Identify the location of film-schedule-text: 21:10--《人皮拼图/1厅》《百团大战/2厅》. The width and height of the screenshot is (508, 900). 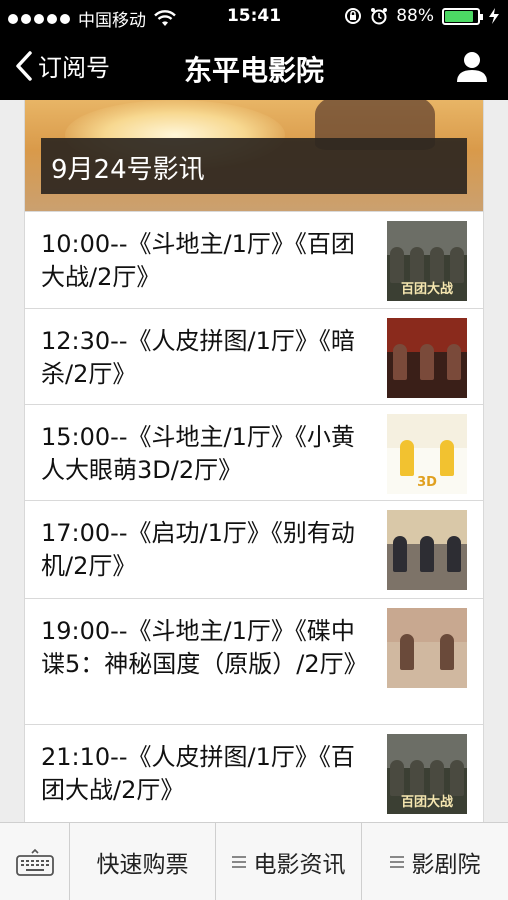
(198, 773).